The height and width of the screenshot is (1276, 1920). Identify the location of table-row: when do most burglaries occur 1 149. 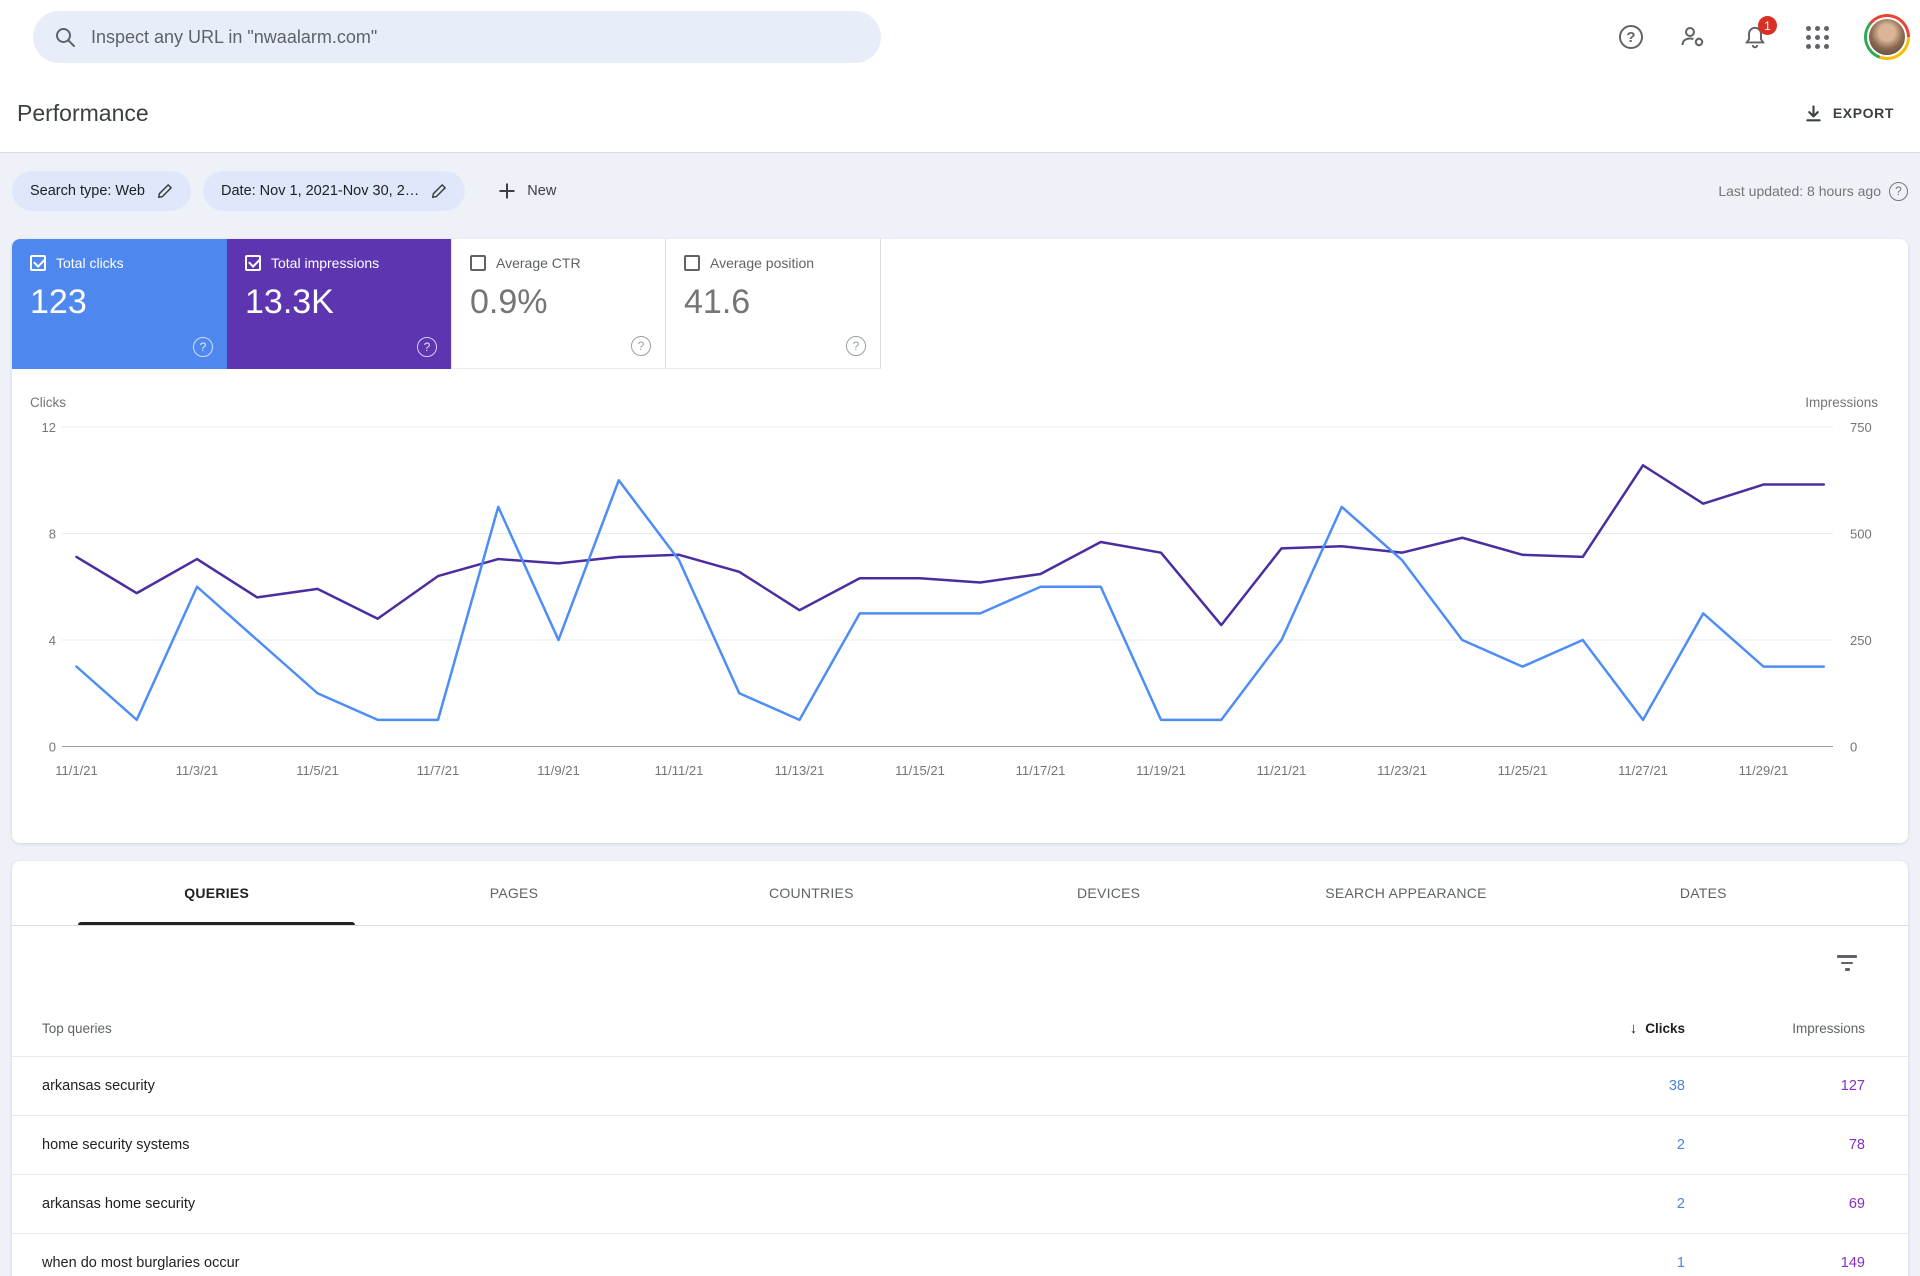
(960, 1255).